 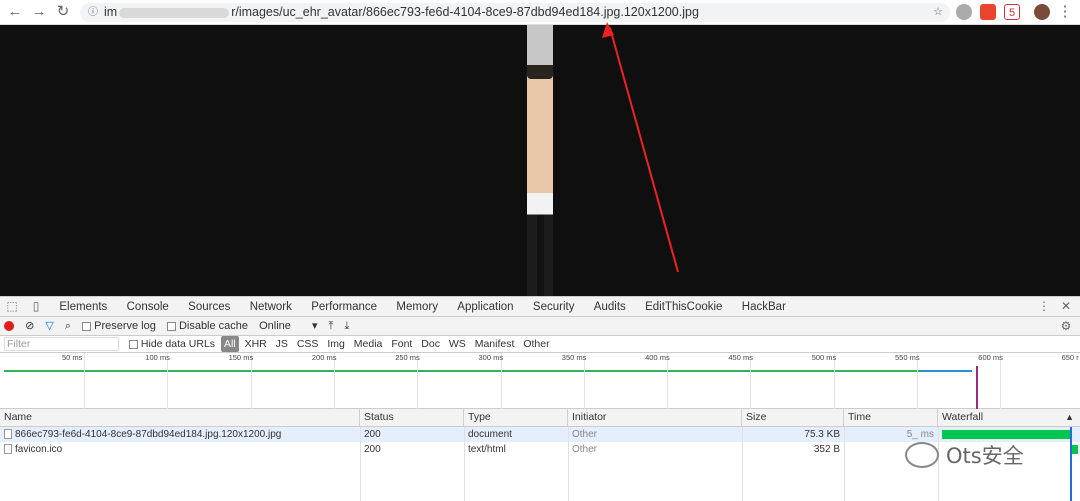 I want to click on filter-type-xhr: XHR, so click(x=256, y=344).